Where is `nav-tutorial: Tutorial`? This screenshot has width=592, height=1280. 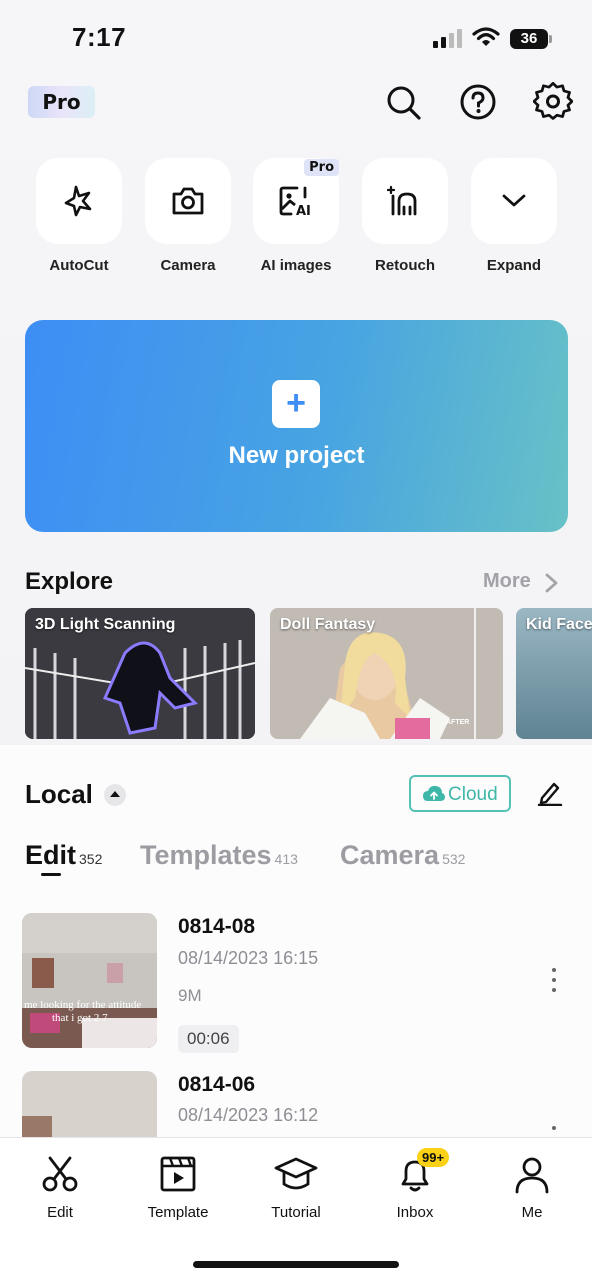
nav-tutorial: Tutorial is located at coordinates (296, 1187).